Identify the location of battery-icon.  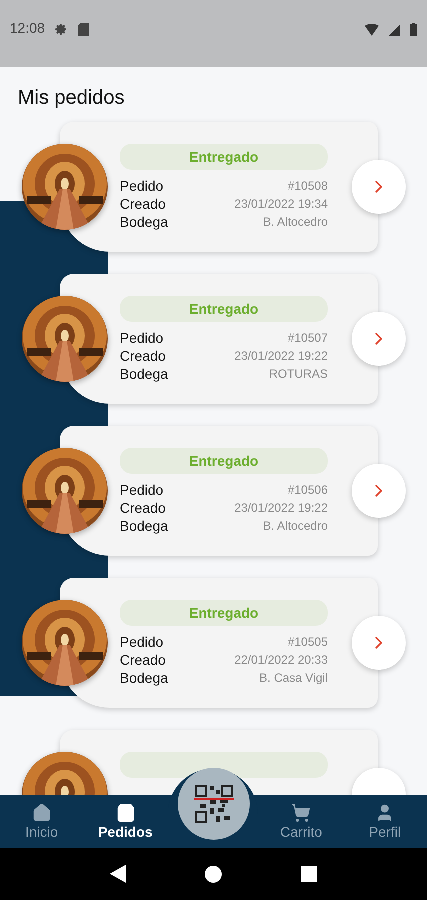
(413, 29).